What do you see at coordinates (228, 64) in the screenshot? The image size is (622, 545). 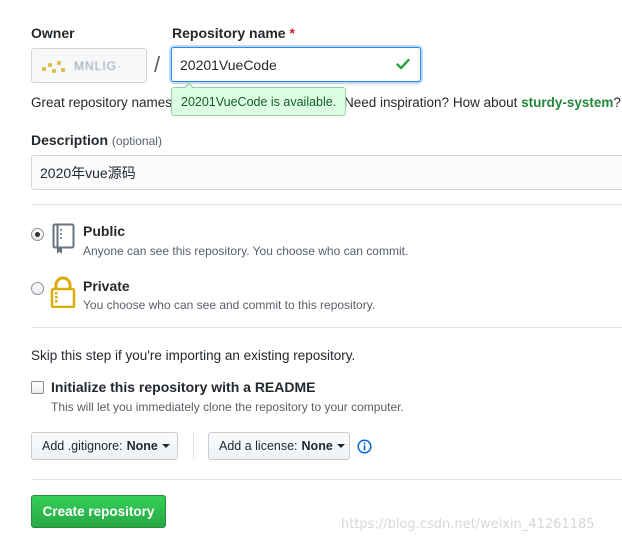 I see `repo-name-value: 20201VueCode` at bounding box center [228, 64].